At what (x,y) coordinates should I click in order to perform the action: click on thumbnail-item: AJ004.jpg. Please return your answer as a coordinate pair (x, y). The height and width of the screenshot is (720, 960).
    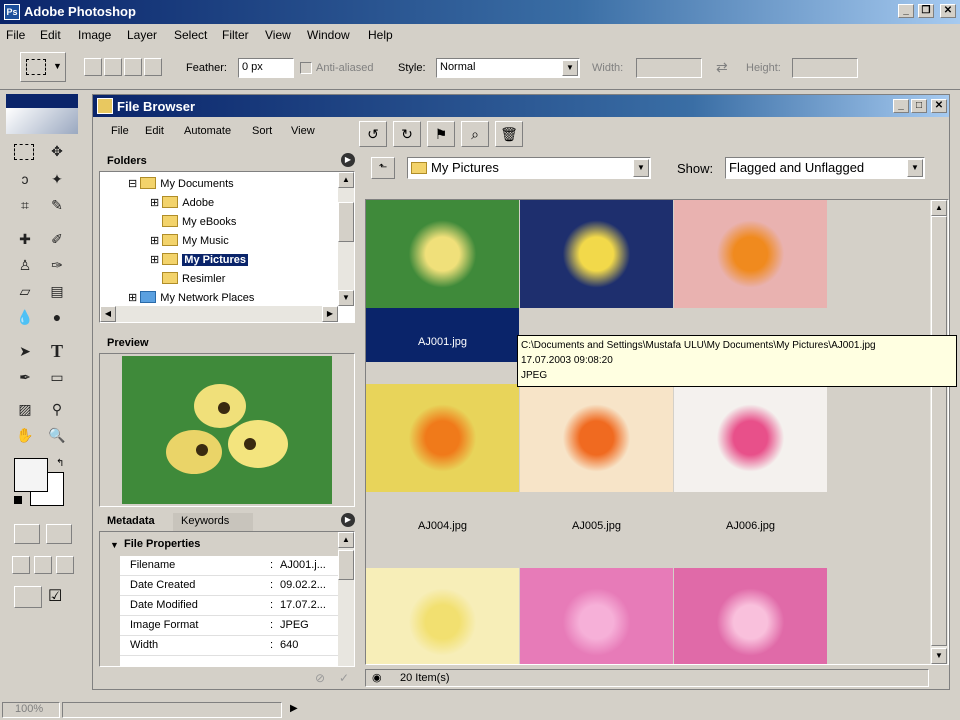
    Looking at the image, I should click on (442, 454).